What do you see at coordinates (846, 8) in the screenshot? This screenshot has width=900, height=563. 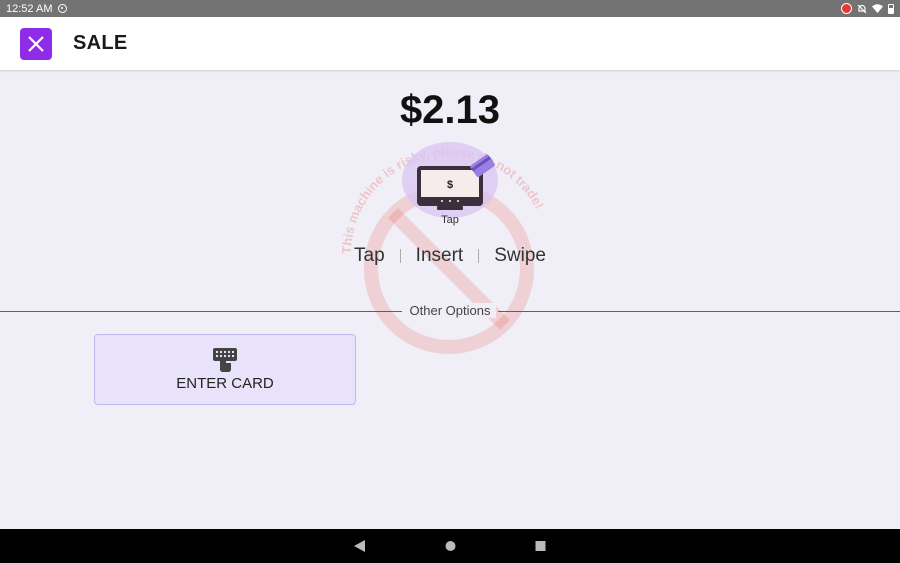 I see `alert-icon` at bounding box center [846, 8].